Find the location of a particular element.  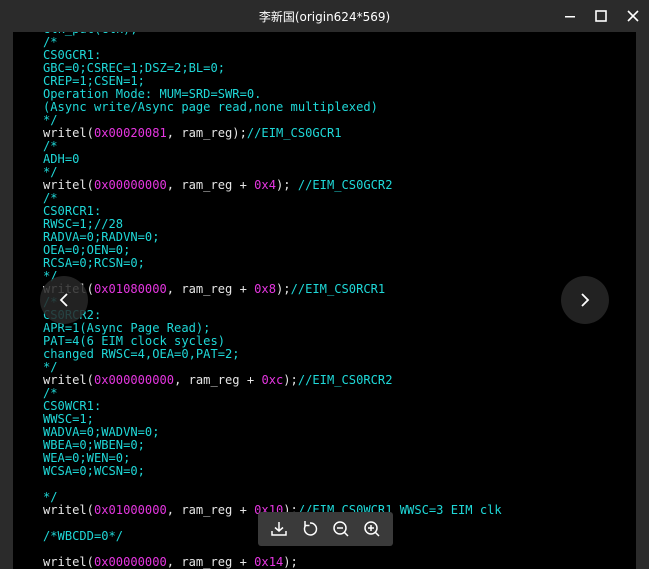

chevron-left-icon is located at coordinates (63, 300).